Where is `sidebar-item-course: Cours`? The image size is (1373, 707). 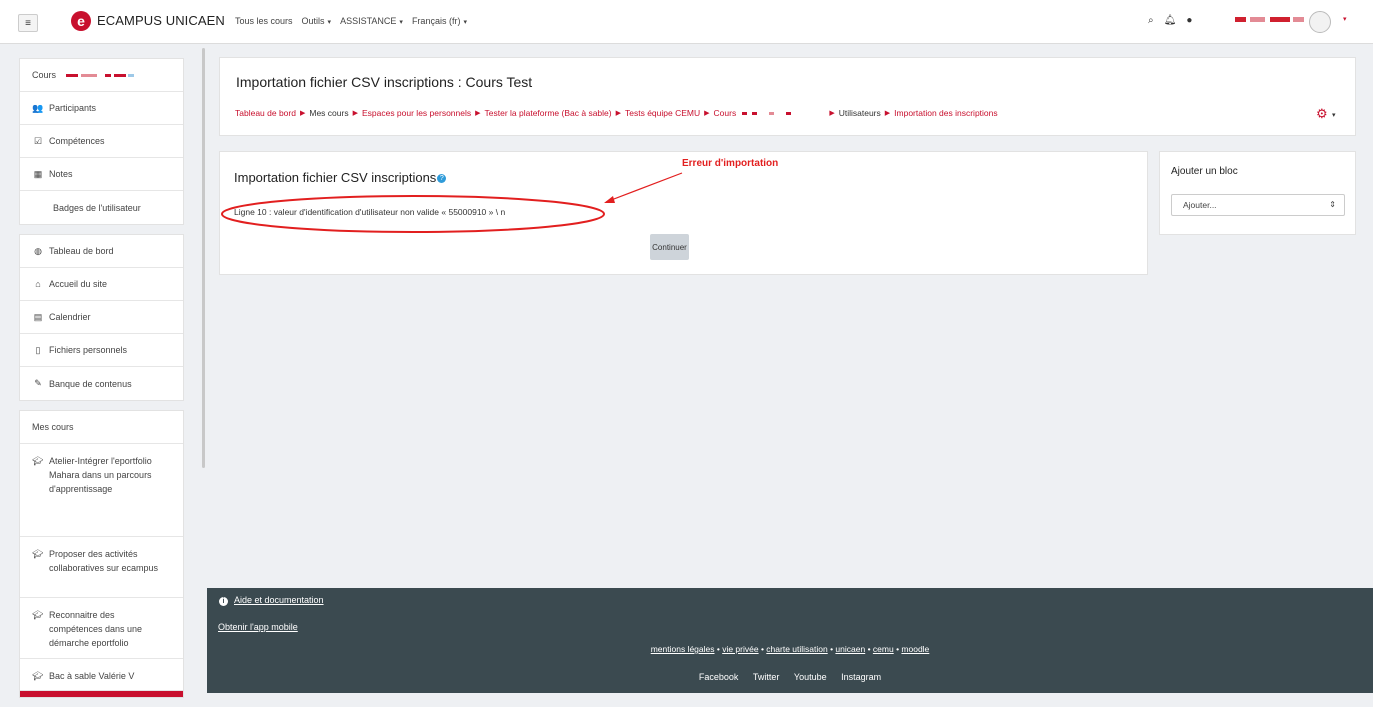
sidebar-item-course: Cours is located at coordinates (101, 75).